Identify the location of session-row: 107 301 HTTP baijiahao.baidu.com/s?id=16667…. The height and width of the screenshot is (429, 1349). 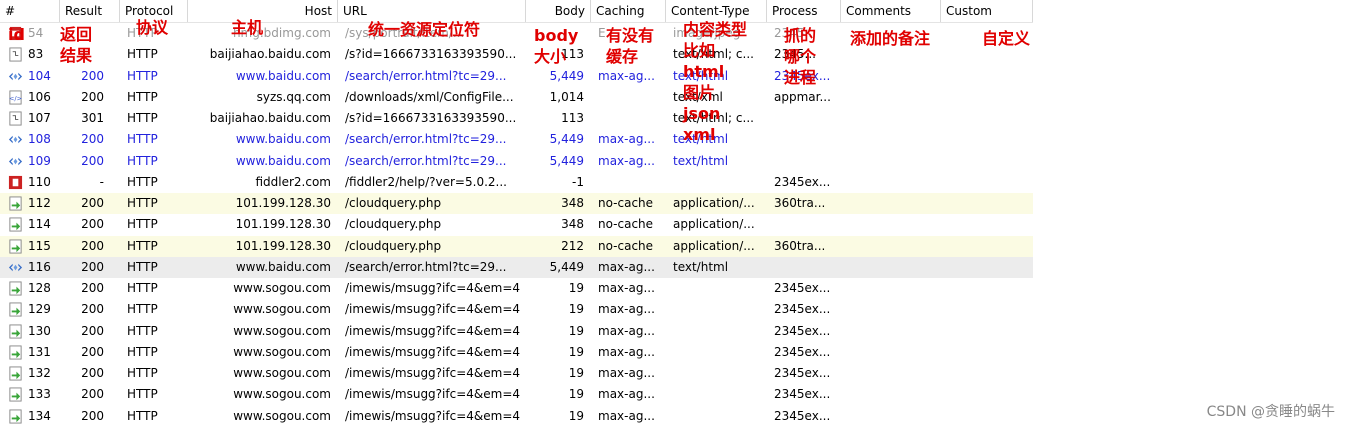
(516, 118).